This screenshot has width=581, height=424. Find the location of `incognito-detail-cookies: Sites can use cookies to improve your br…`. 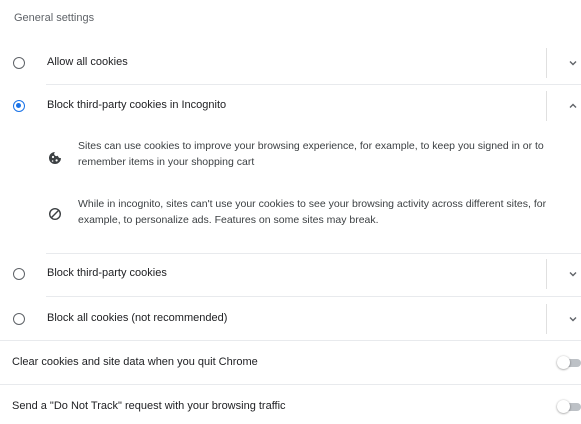

incognito-detail-cookies: Sites can use cookies to improve your br… is located at coordinates (311, 154).